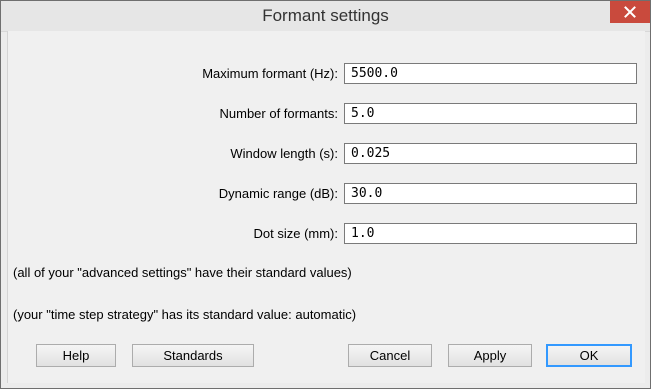 This screenshot has height=389, width=651. I want to click on maximum-formant-label: Maximum formant (Hz):, so click(270, 73).